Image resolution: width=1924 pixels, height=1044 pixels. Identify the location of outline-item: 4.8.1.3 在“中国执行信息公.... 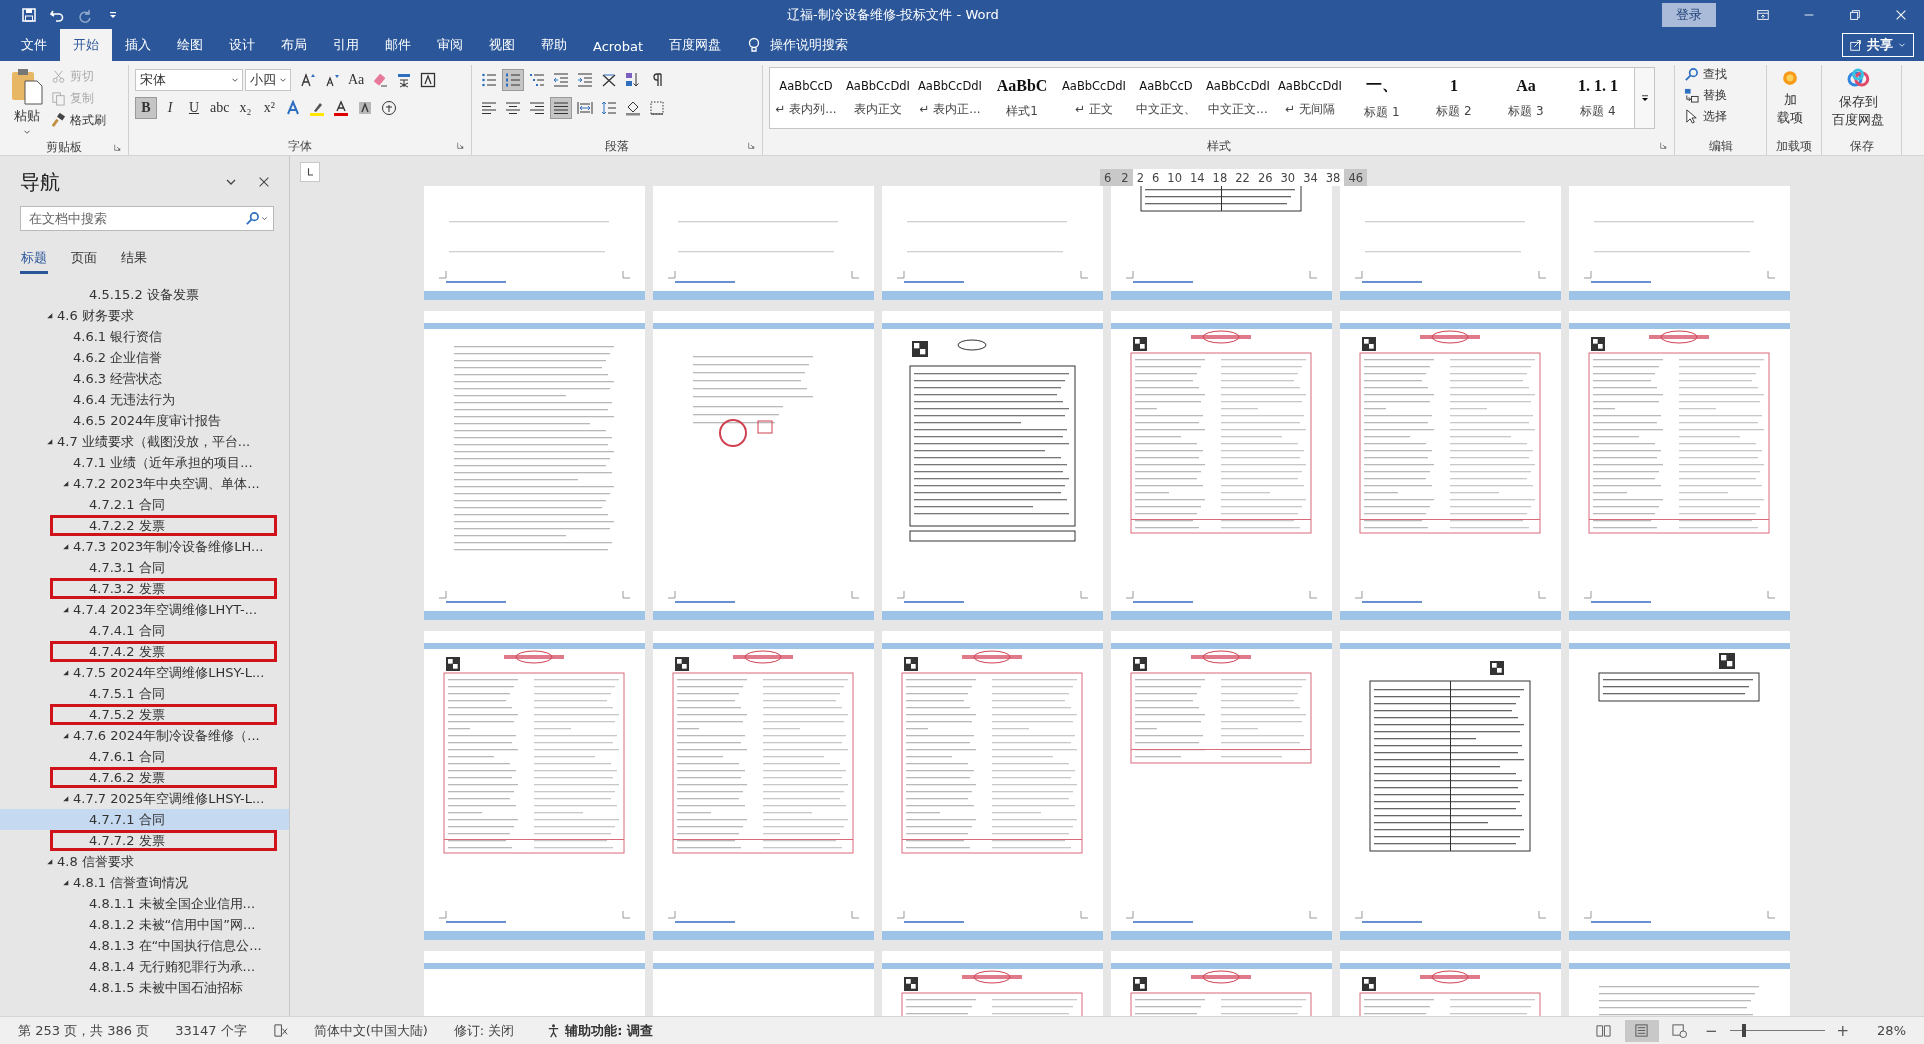
(144, 945).